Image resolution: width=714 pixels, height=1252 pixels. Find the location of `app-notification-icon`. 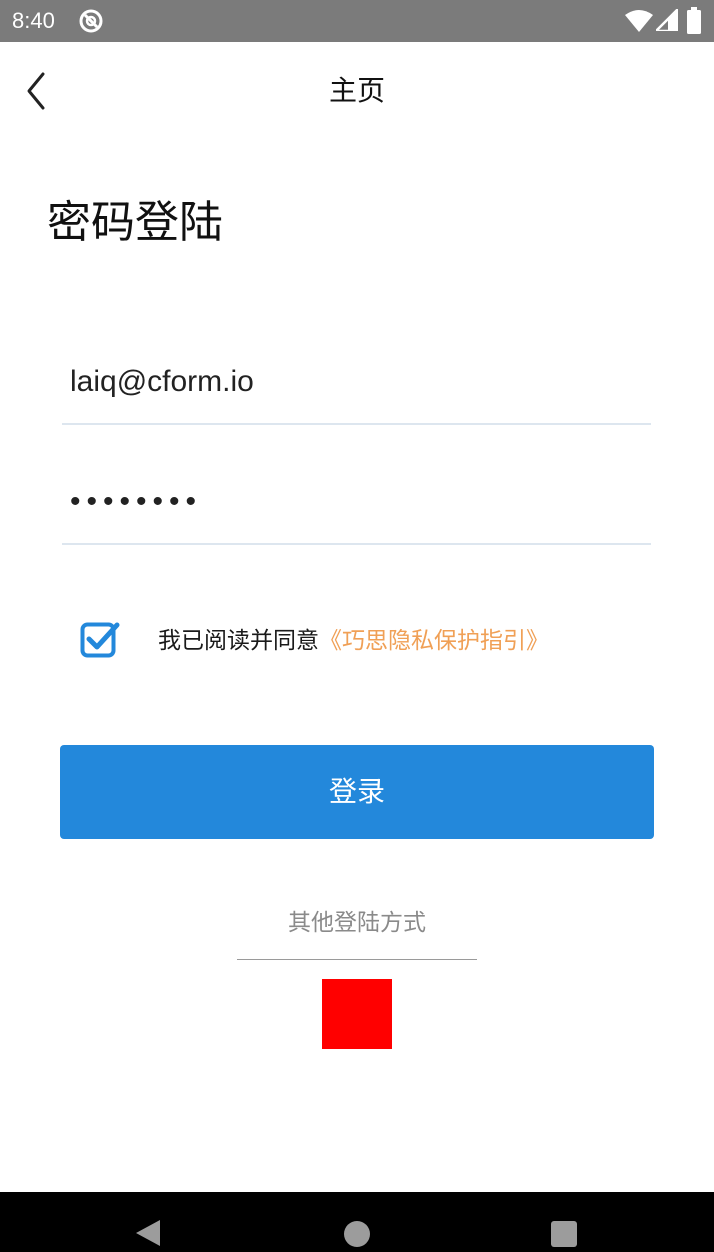

app-notification-icon is located at coordinates (91, 21).